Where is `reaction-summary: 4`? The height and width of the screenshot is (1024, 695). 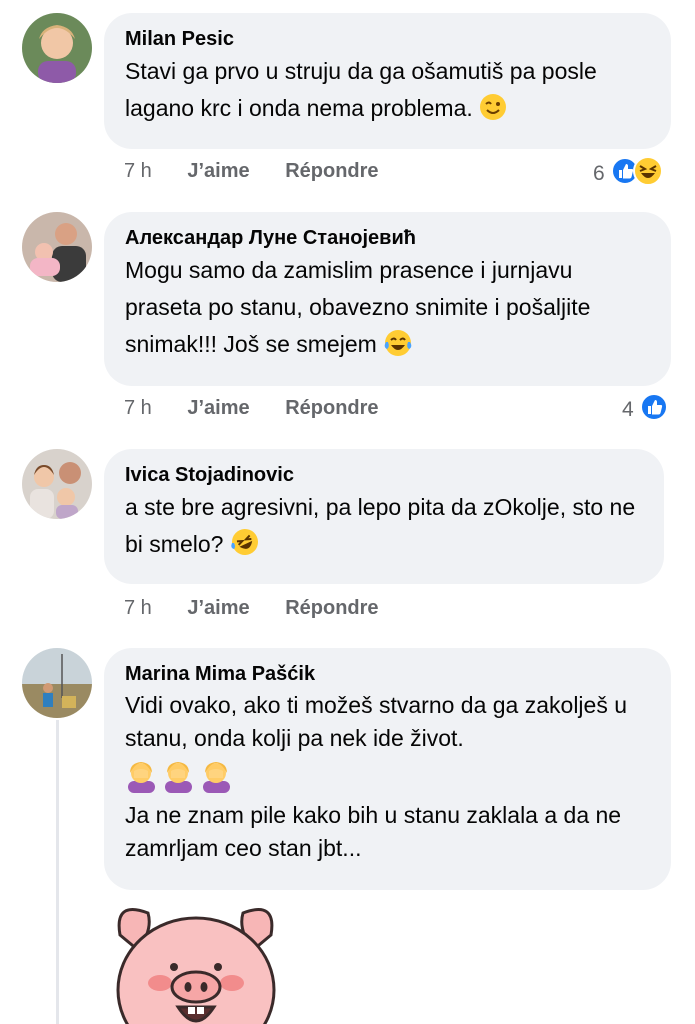
reaction-summary: 4 is located at coordinates (645, 410).